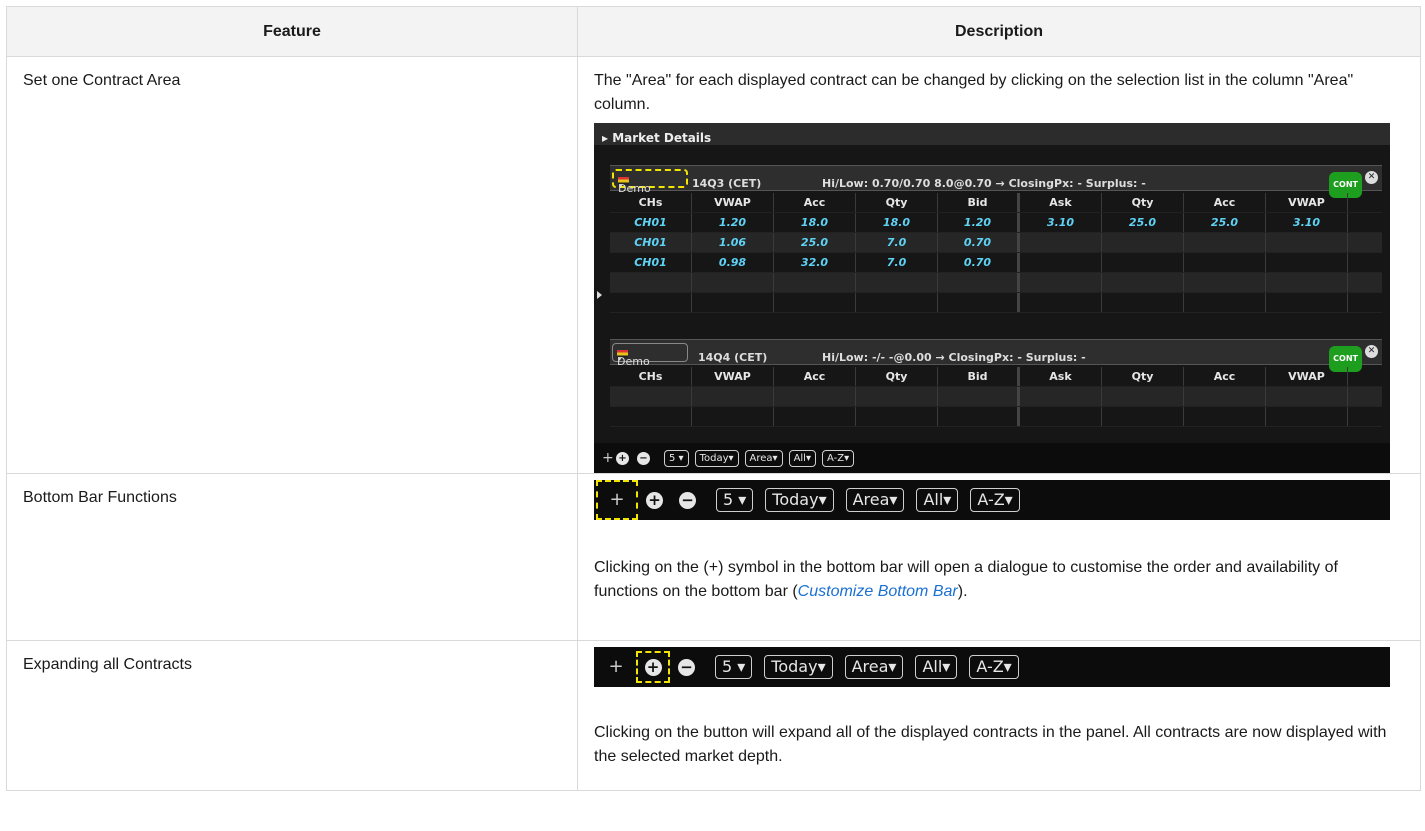 The height and width of the screenshot is (831, 1425). What do you see at coordinates (733, 262) in the screenshot?
I see `grid-cell: 0.98` at bounding box center [733, 262].